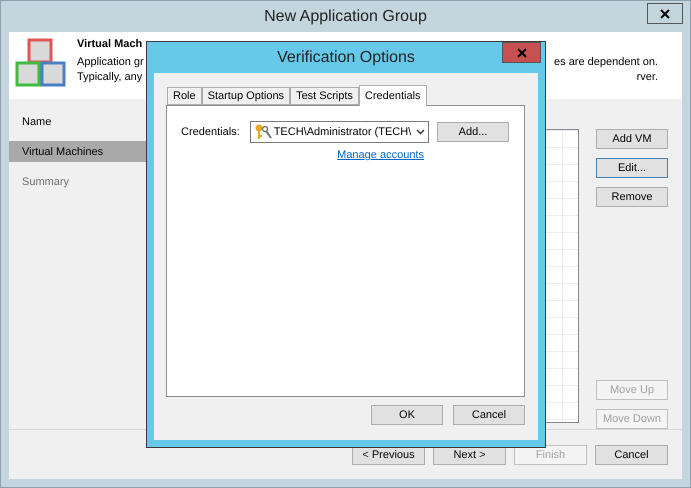 The width and height of the screenshot is (691, 488). I want to click on dialog-button: Cancel, so click(489, 415).